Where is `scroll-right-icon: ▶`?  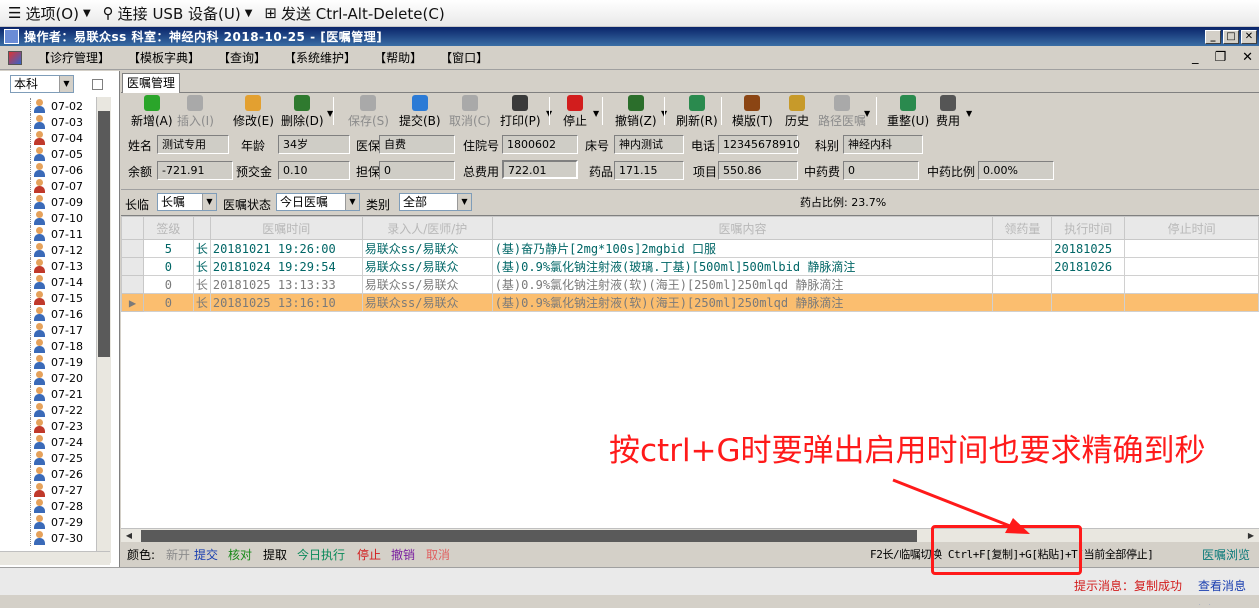
scroll-right-icon: ▶ is located at coordinates (1251, 536).